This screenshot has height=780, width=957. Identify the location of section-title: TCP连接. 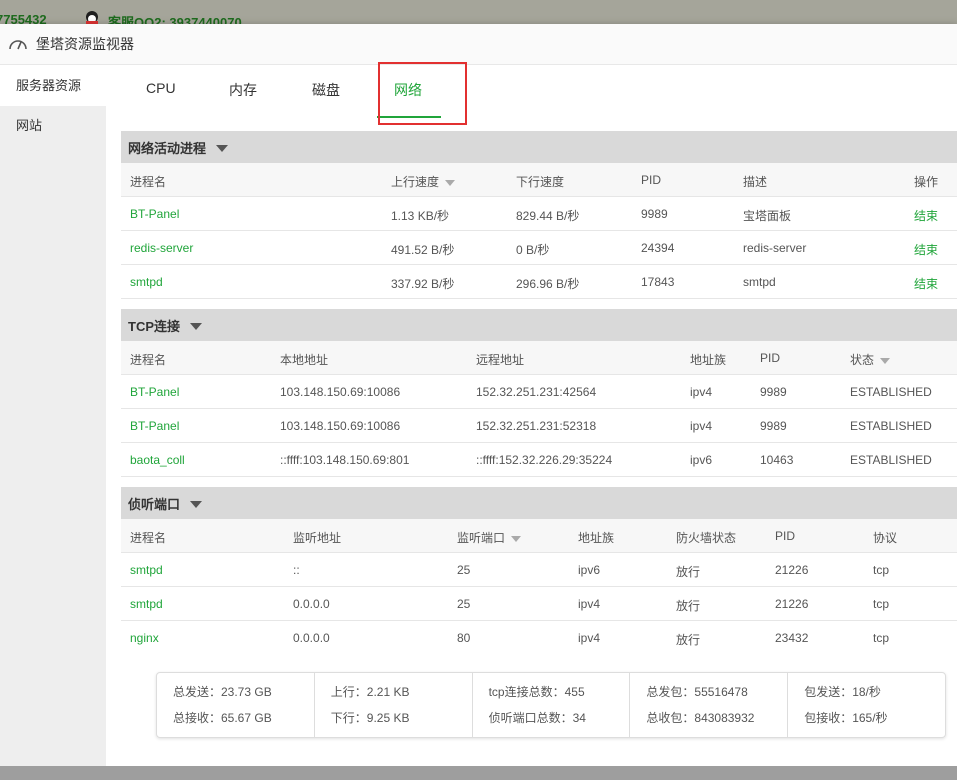
(154, 326).